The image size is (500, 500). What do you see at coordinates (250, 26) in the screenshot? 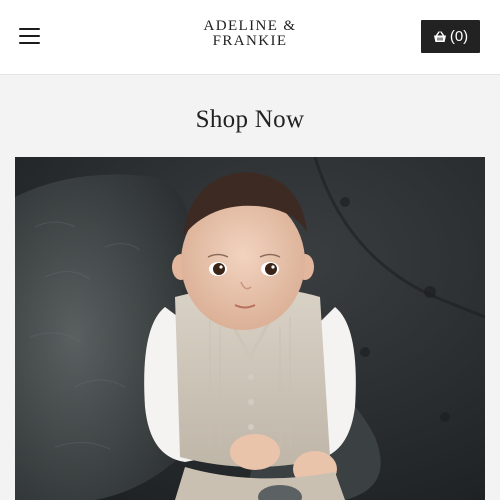
I see `logo-line-1: ADELINE &` at bounding box center [250, 26].